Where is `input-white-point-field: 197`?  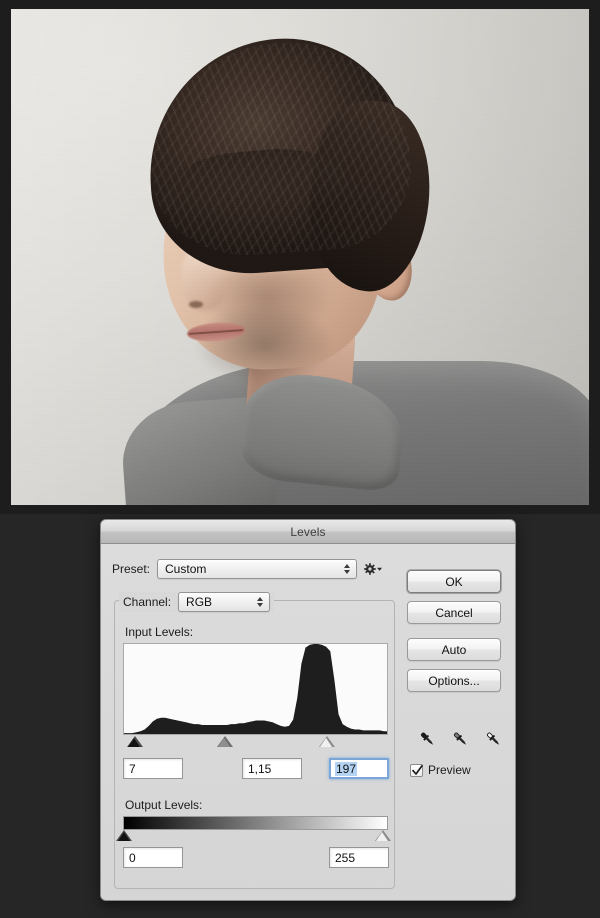
input-white-point-field: 197 is located at coordinates (359, 768).